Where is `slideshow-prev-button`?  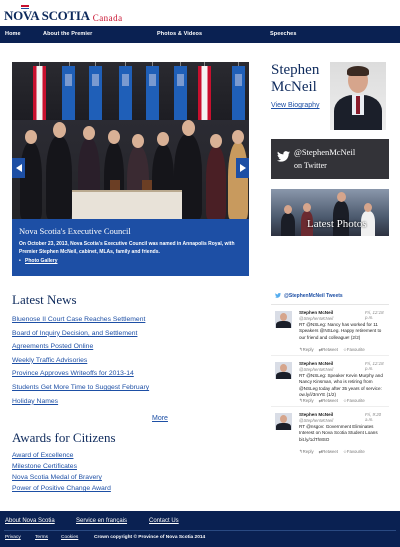 slideshow-prev-button is located at coordinates (18, 168).